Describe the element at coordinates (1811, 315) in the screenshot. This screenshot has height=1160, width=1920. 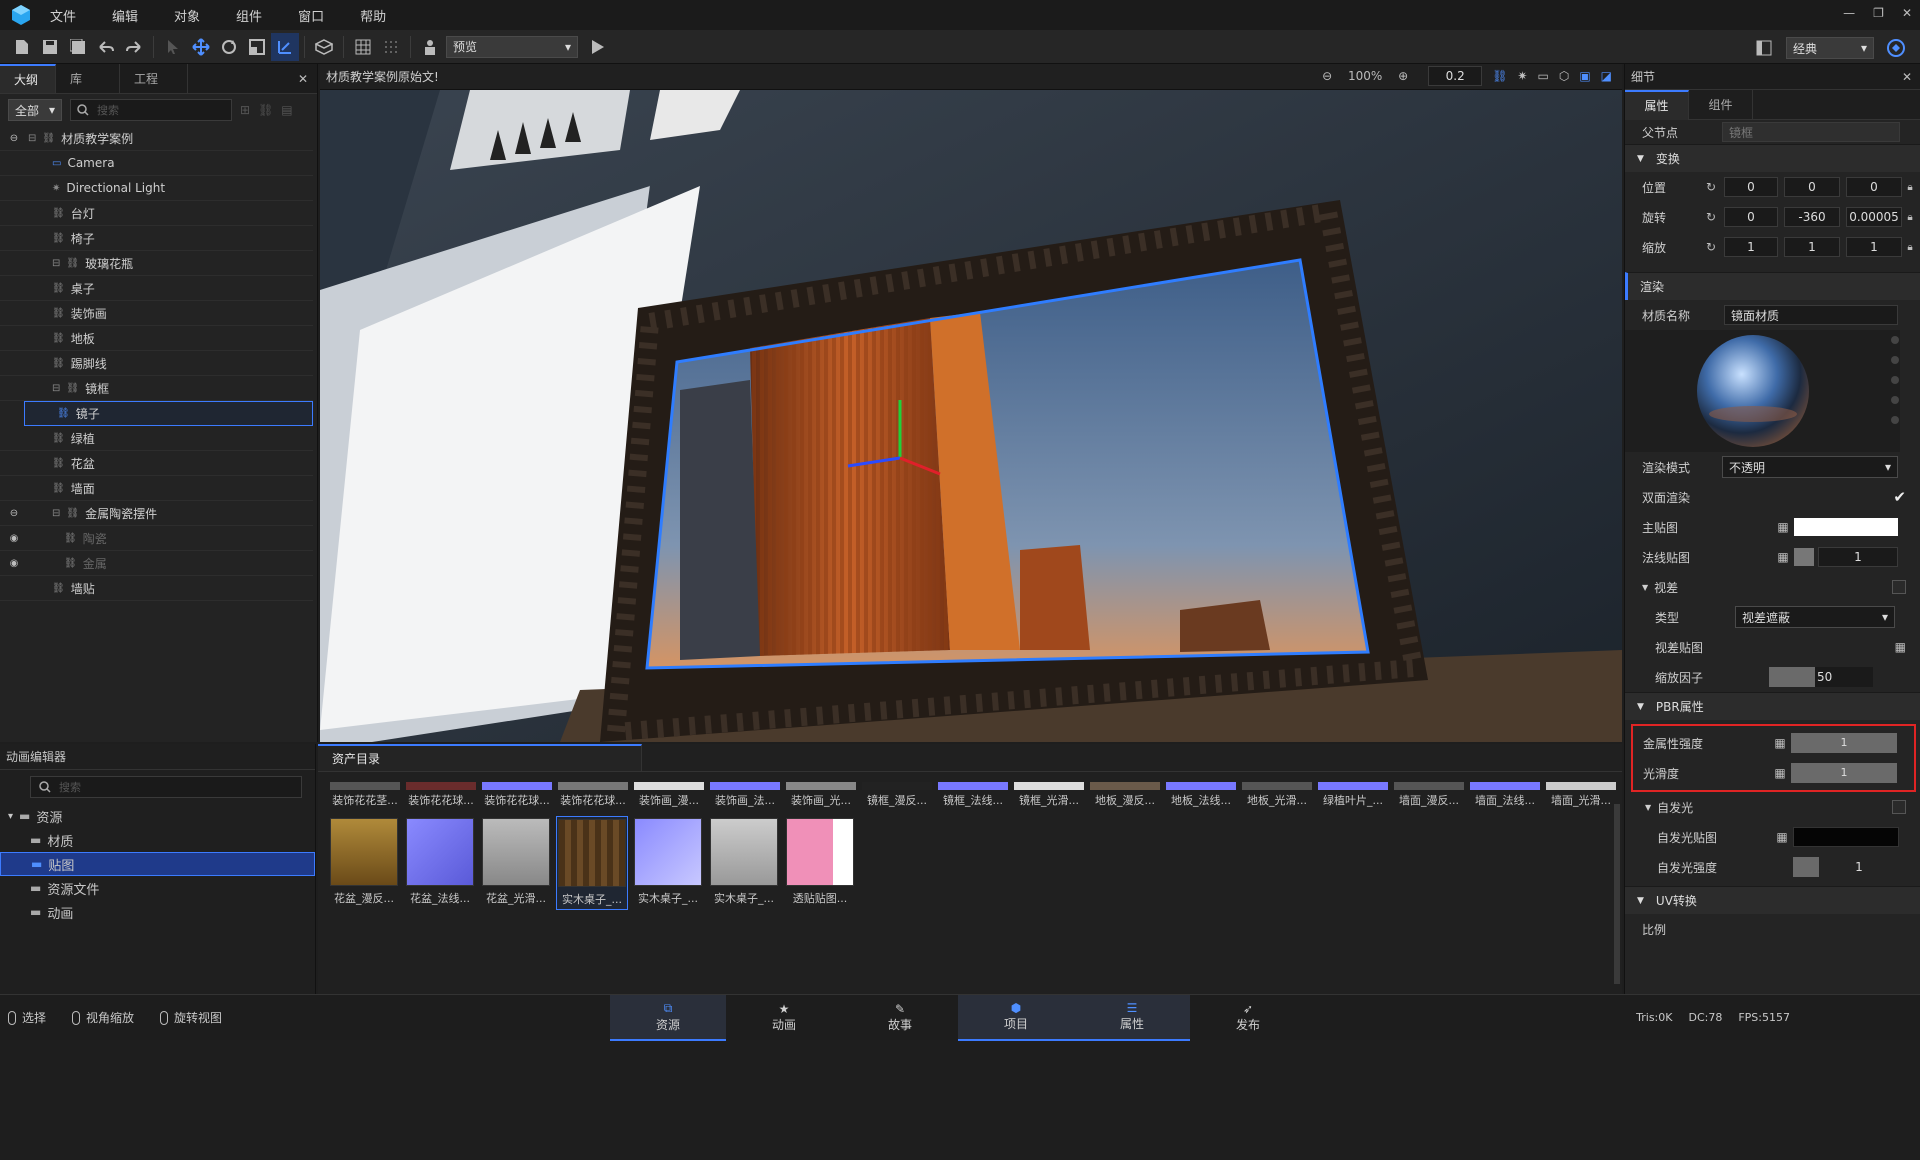
I see `material-name-field: 镜面材质` at that location.